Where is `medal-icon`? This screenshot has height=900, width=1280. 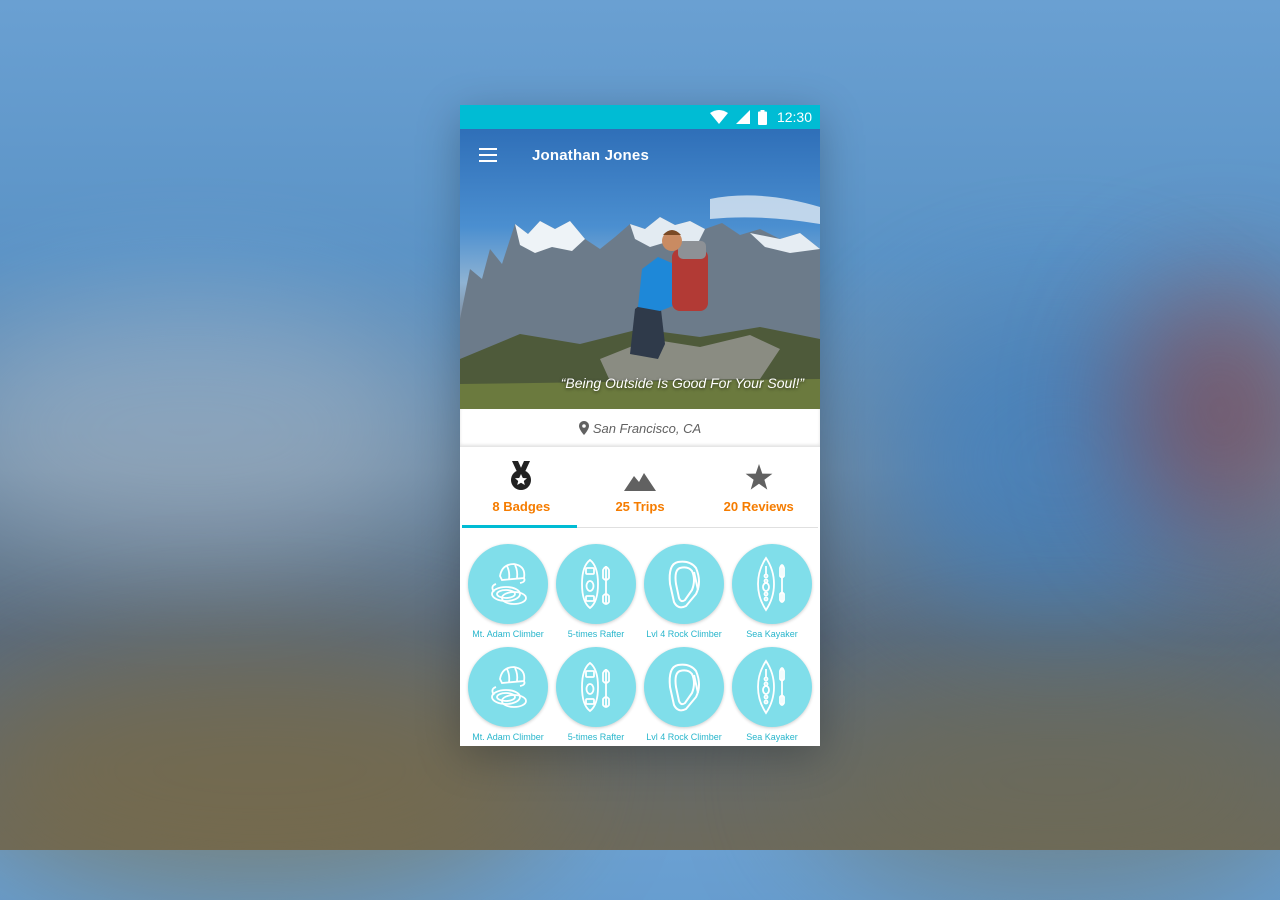
medal-icon is located at coordinates (521, 475).